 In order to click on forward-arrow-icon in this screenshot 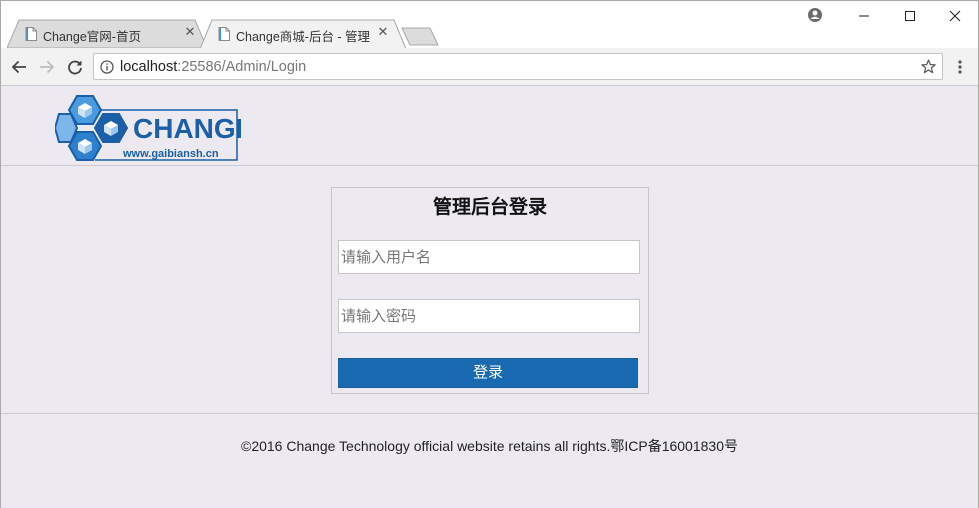, I will do `click(47, 67)`.